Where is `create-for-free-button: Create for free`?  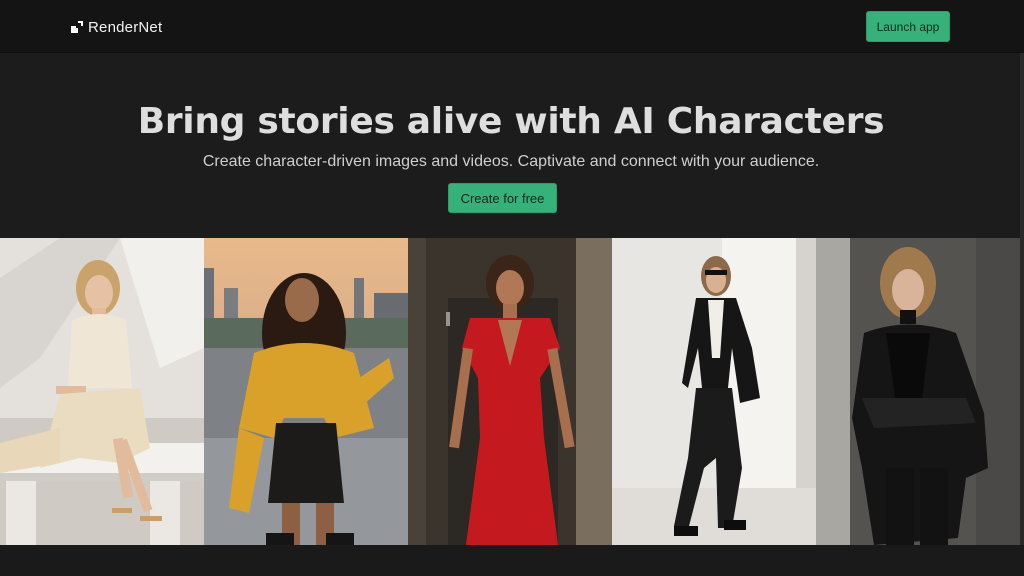 create-for-free-button: Create for free is located at coordinates (502, 198).